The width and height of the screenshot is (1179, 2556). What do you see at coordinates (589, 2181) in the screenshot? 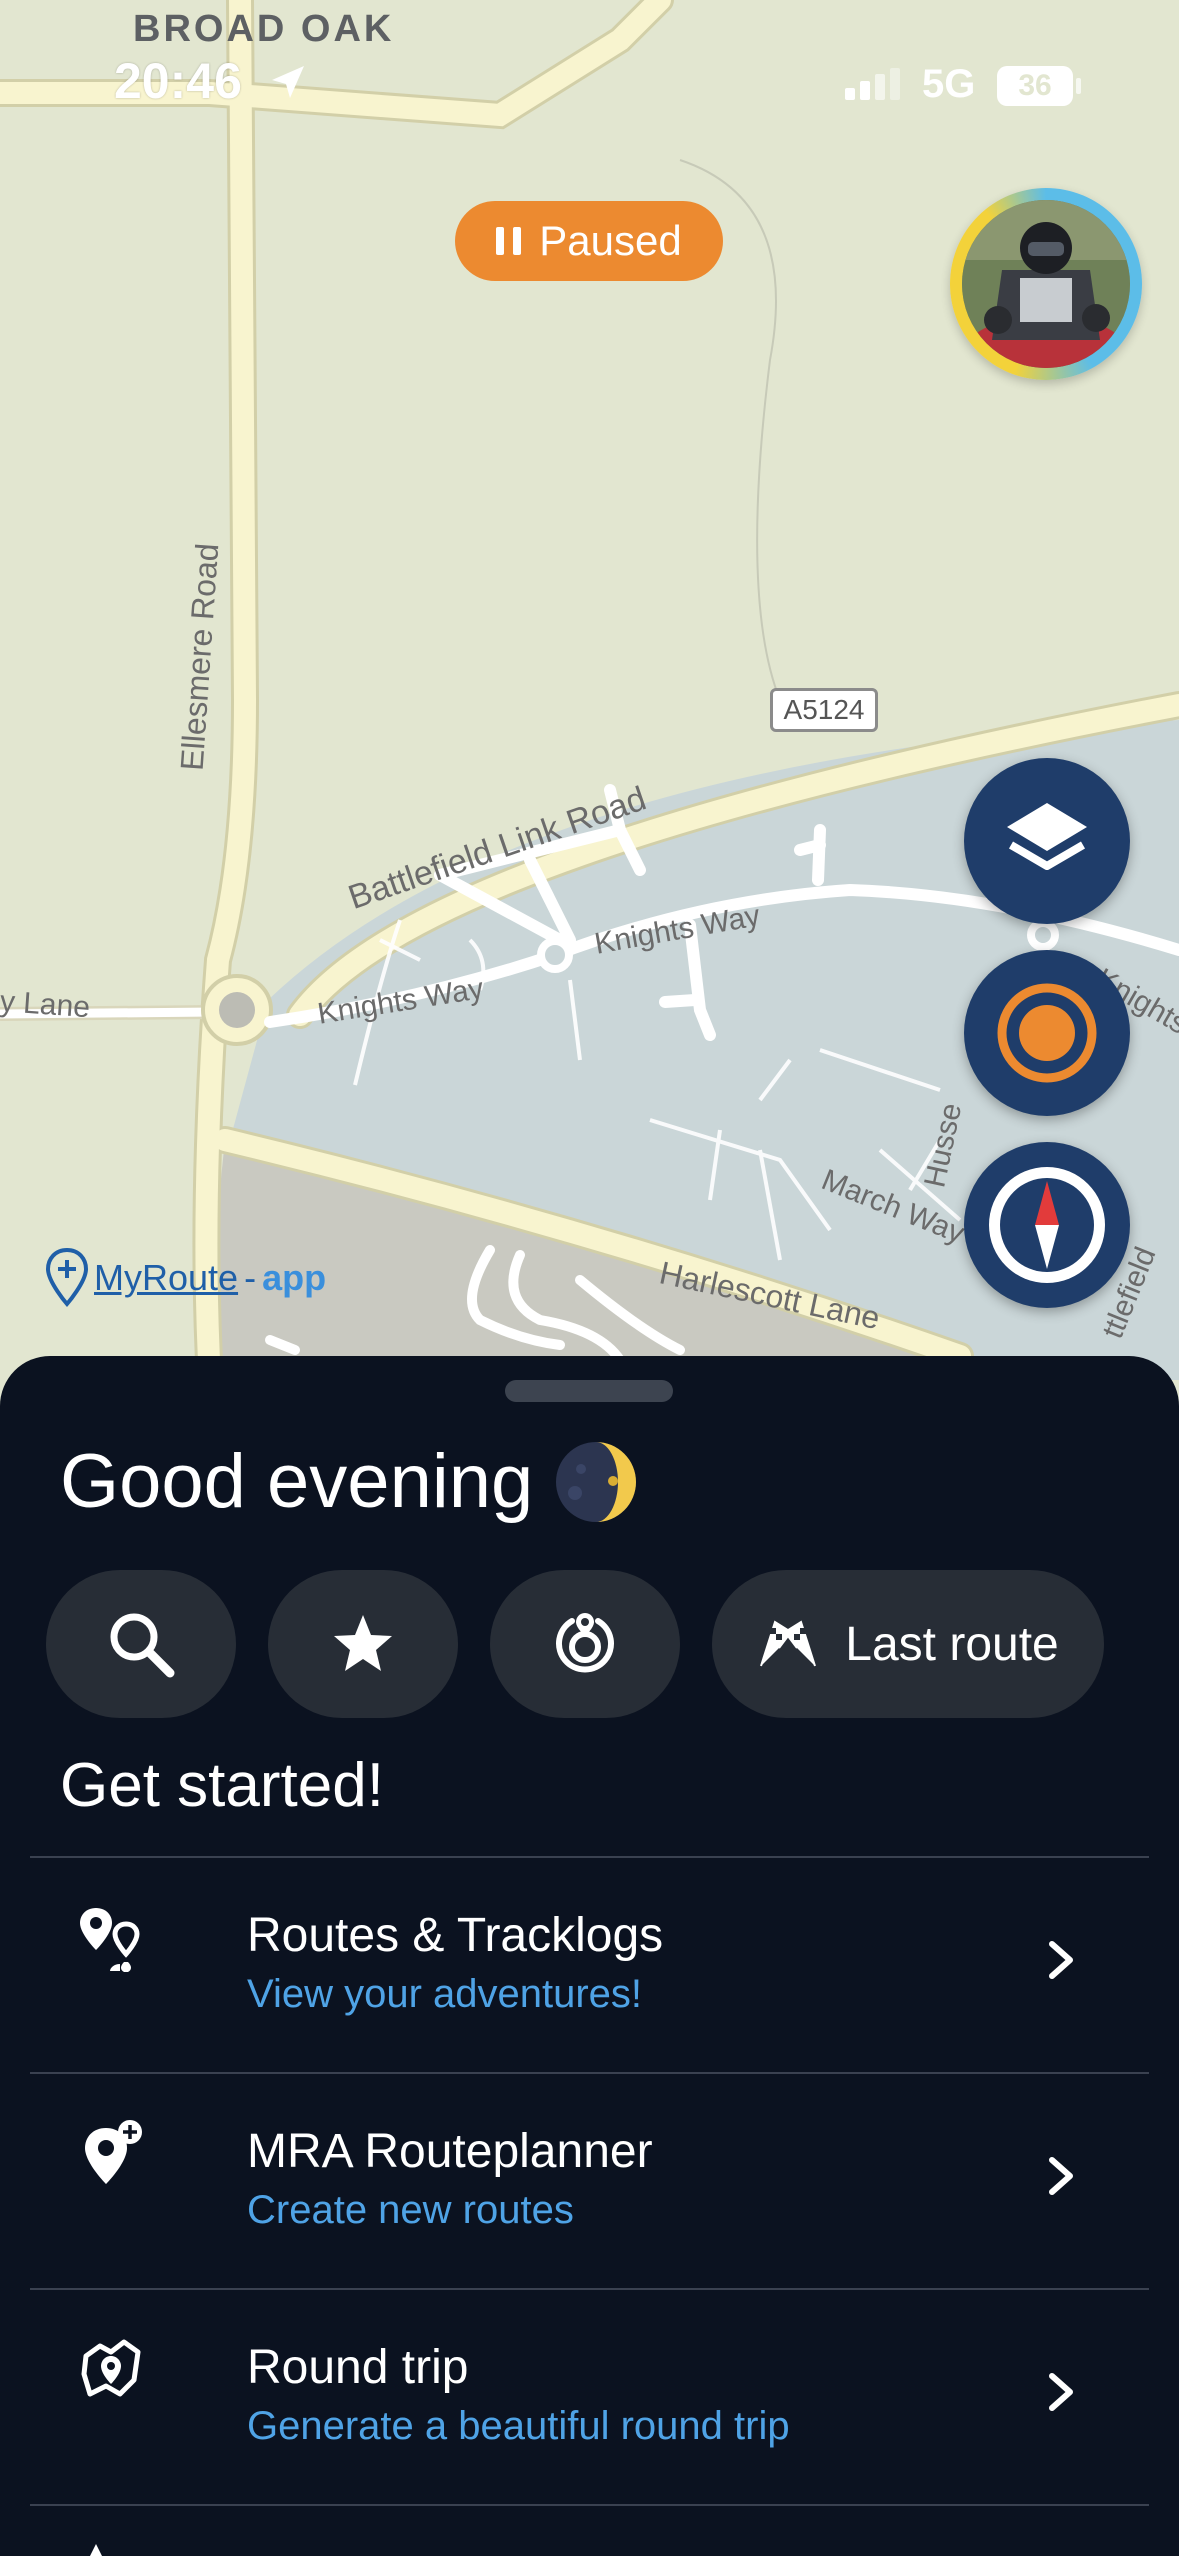
I see `list-item-mra-routeplanner: MRA Routeplanner Create new routes` at bounding box center [589, 2181].